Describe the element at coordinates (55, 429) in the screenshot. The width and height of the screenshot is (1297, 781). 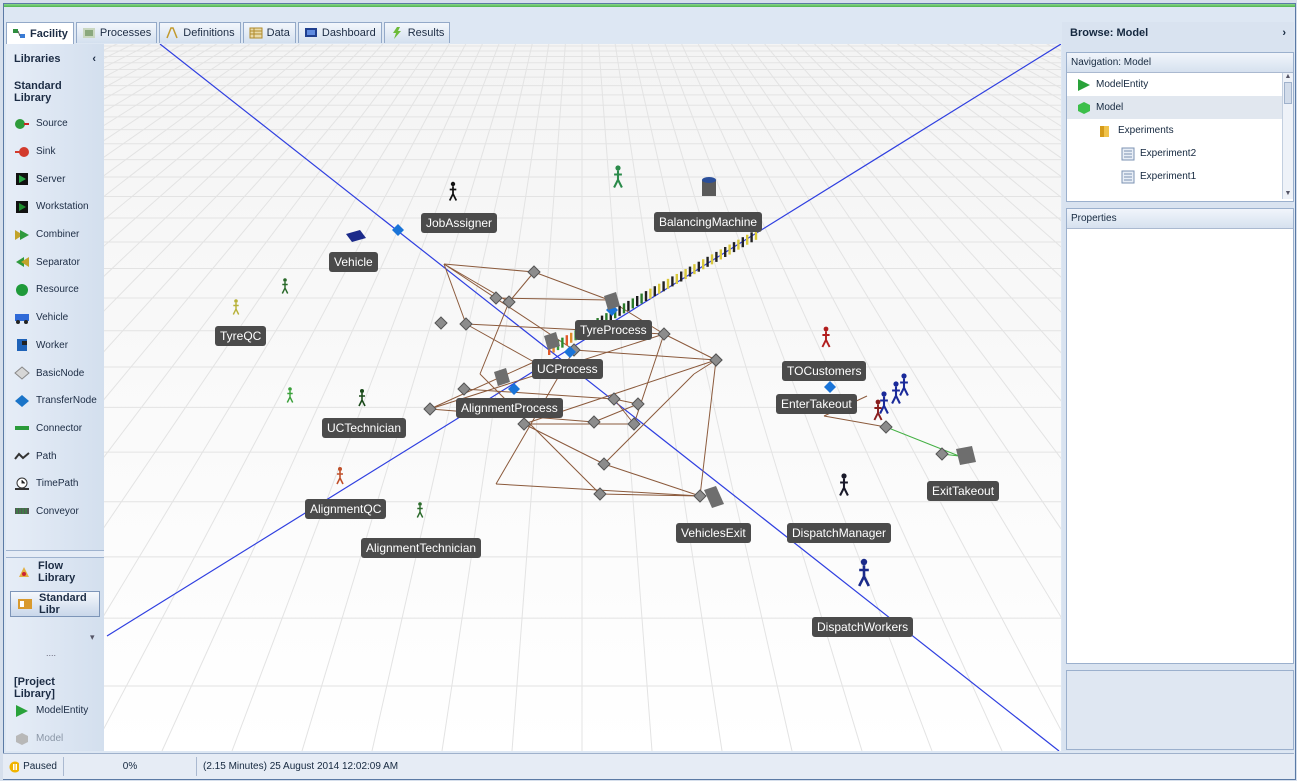
I see `library-item-connector: Connector` at that location.